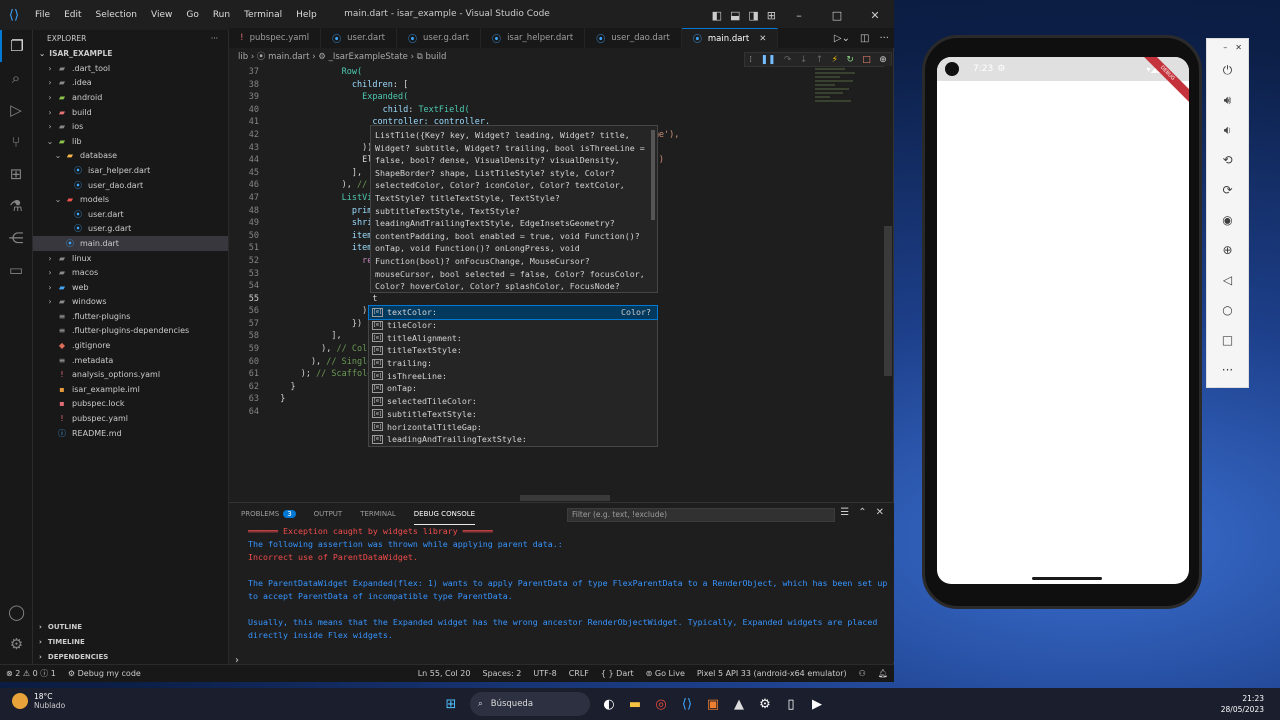 This screenshot has height=720, width=1280. What do you see at coordinates (788, 60) in the screenshot?
I see `step-over-icon: ↷` at bounding box center [788, 60].